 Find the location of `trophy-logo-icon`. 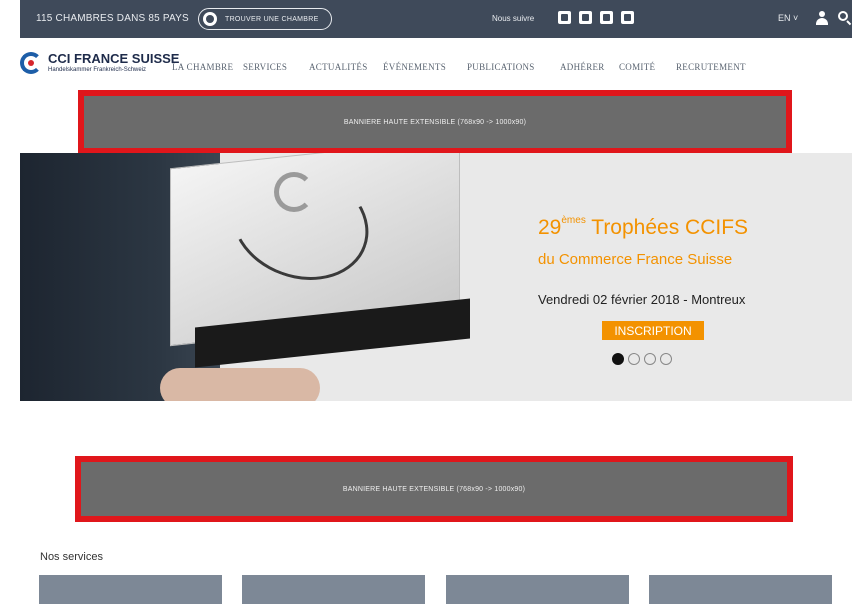

trophy-logo-icon is located at coordinates (294, 192).